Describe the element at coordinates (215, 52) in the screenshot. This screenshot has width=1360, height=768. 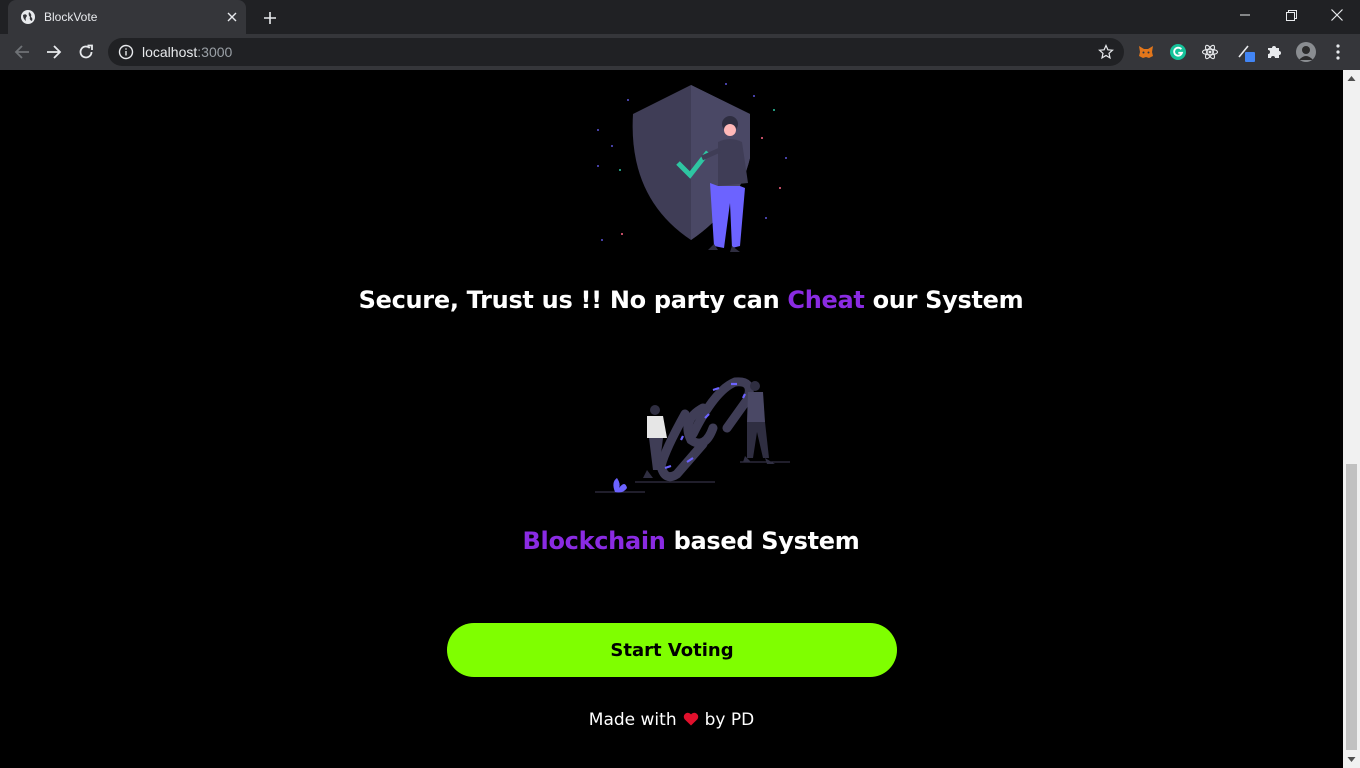
I see `url-port: :3000` at that location.